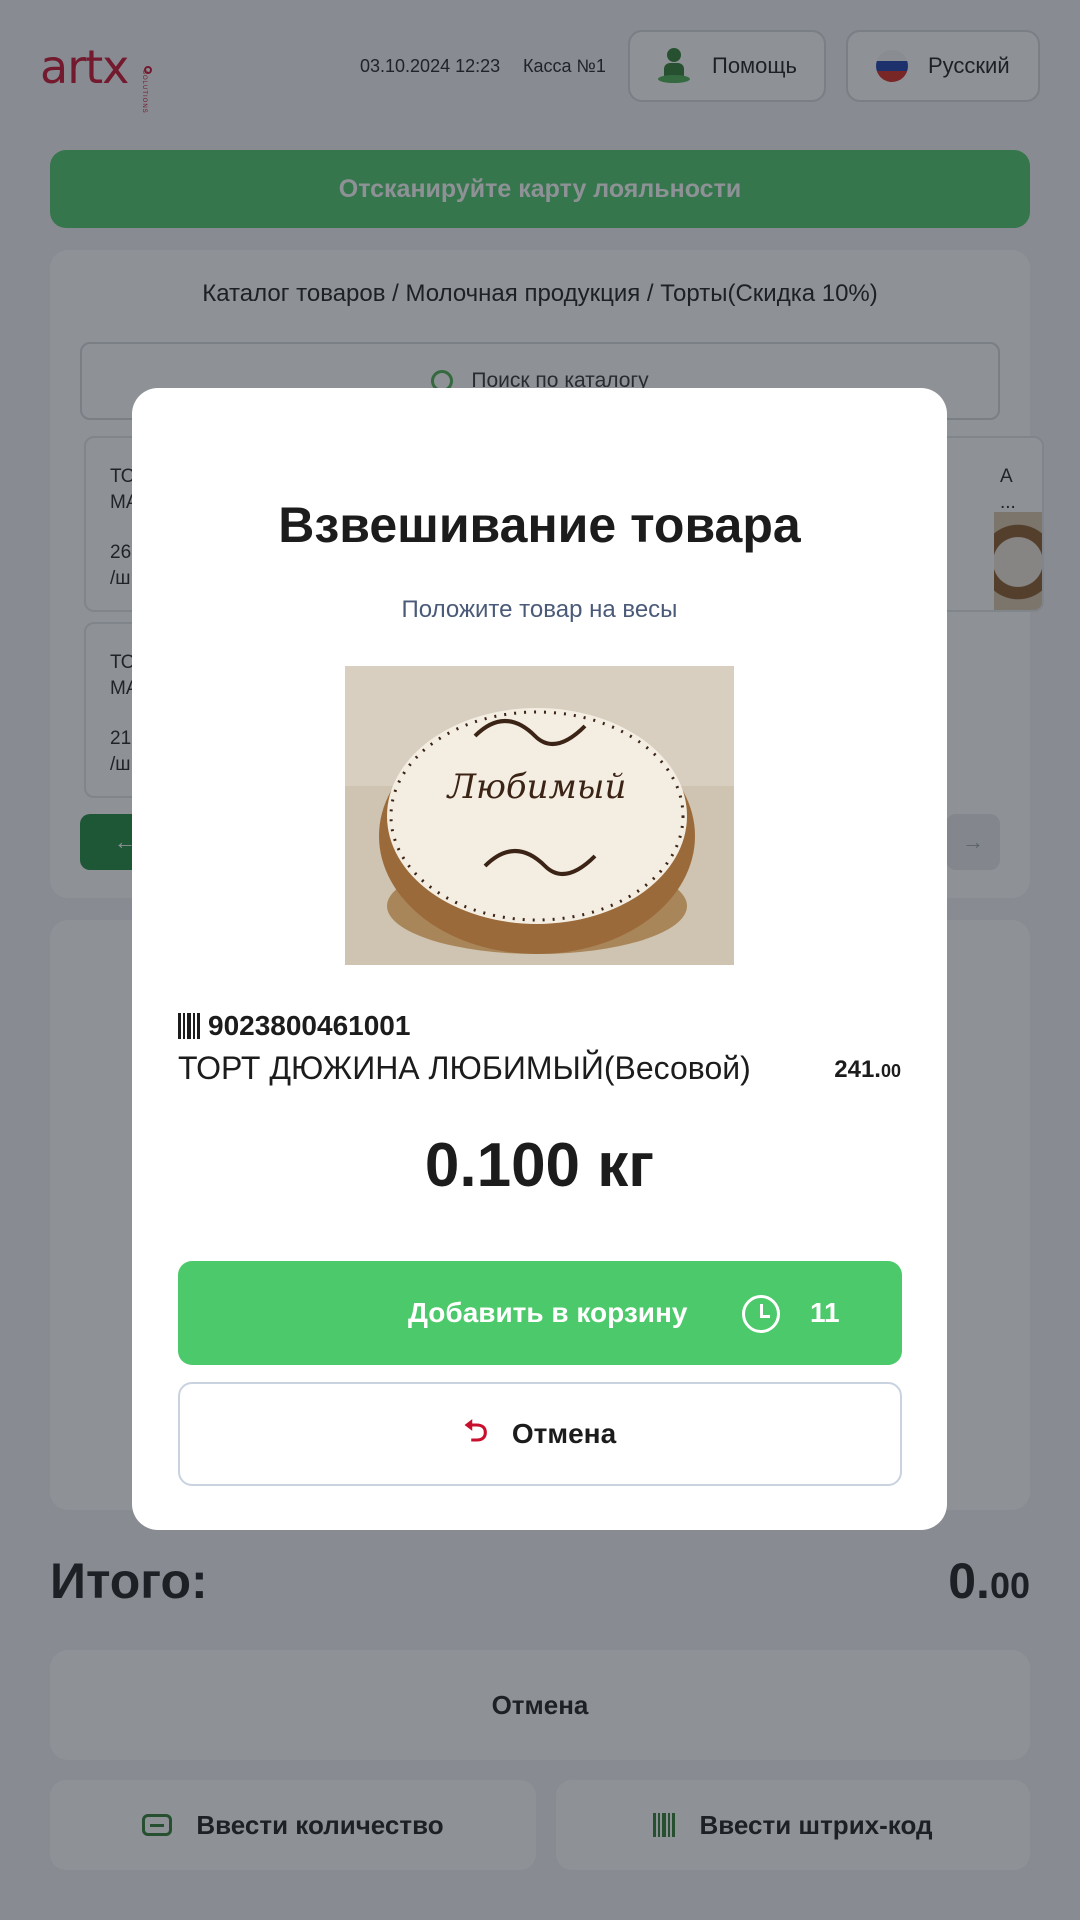  Describe the element at coordinates (536, 787) in the screenshot. I see `cake-text: Любимый` at that location.